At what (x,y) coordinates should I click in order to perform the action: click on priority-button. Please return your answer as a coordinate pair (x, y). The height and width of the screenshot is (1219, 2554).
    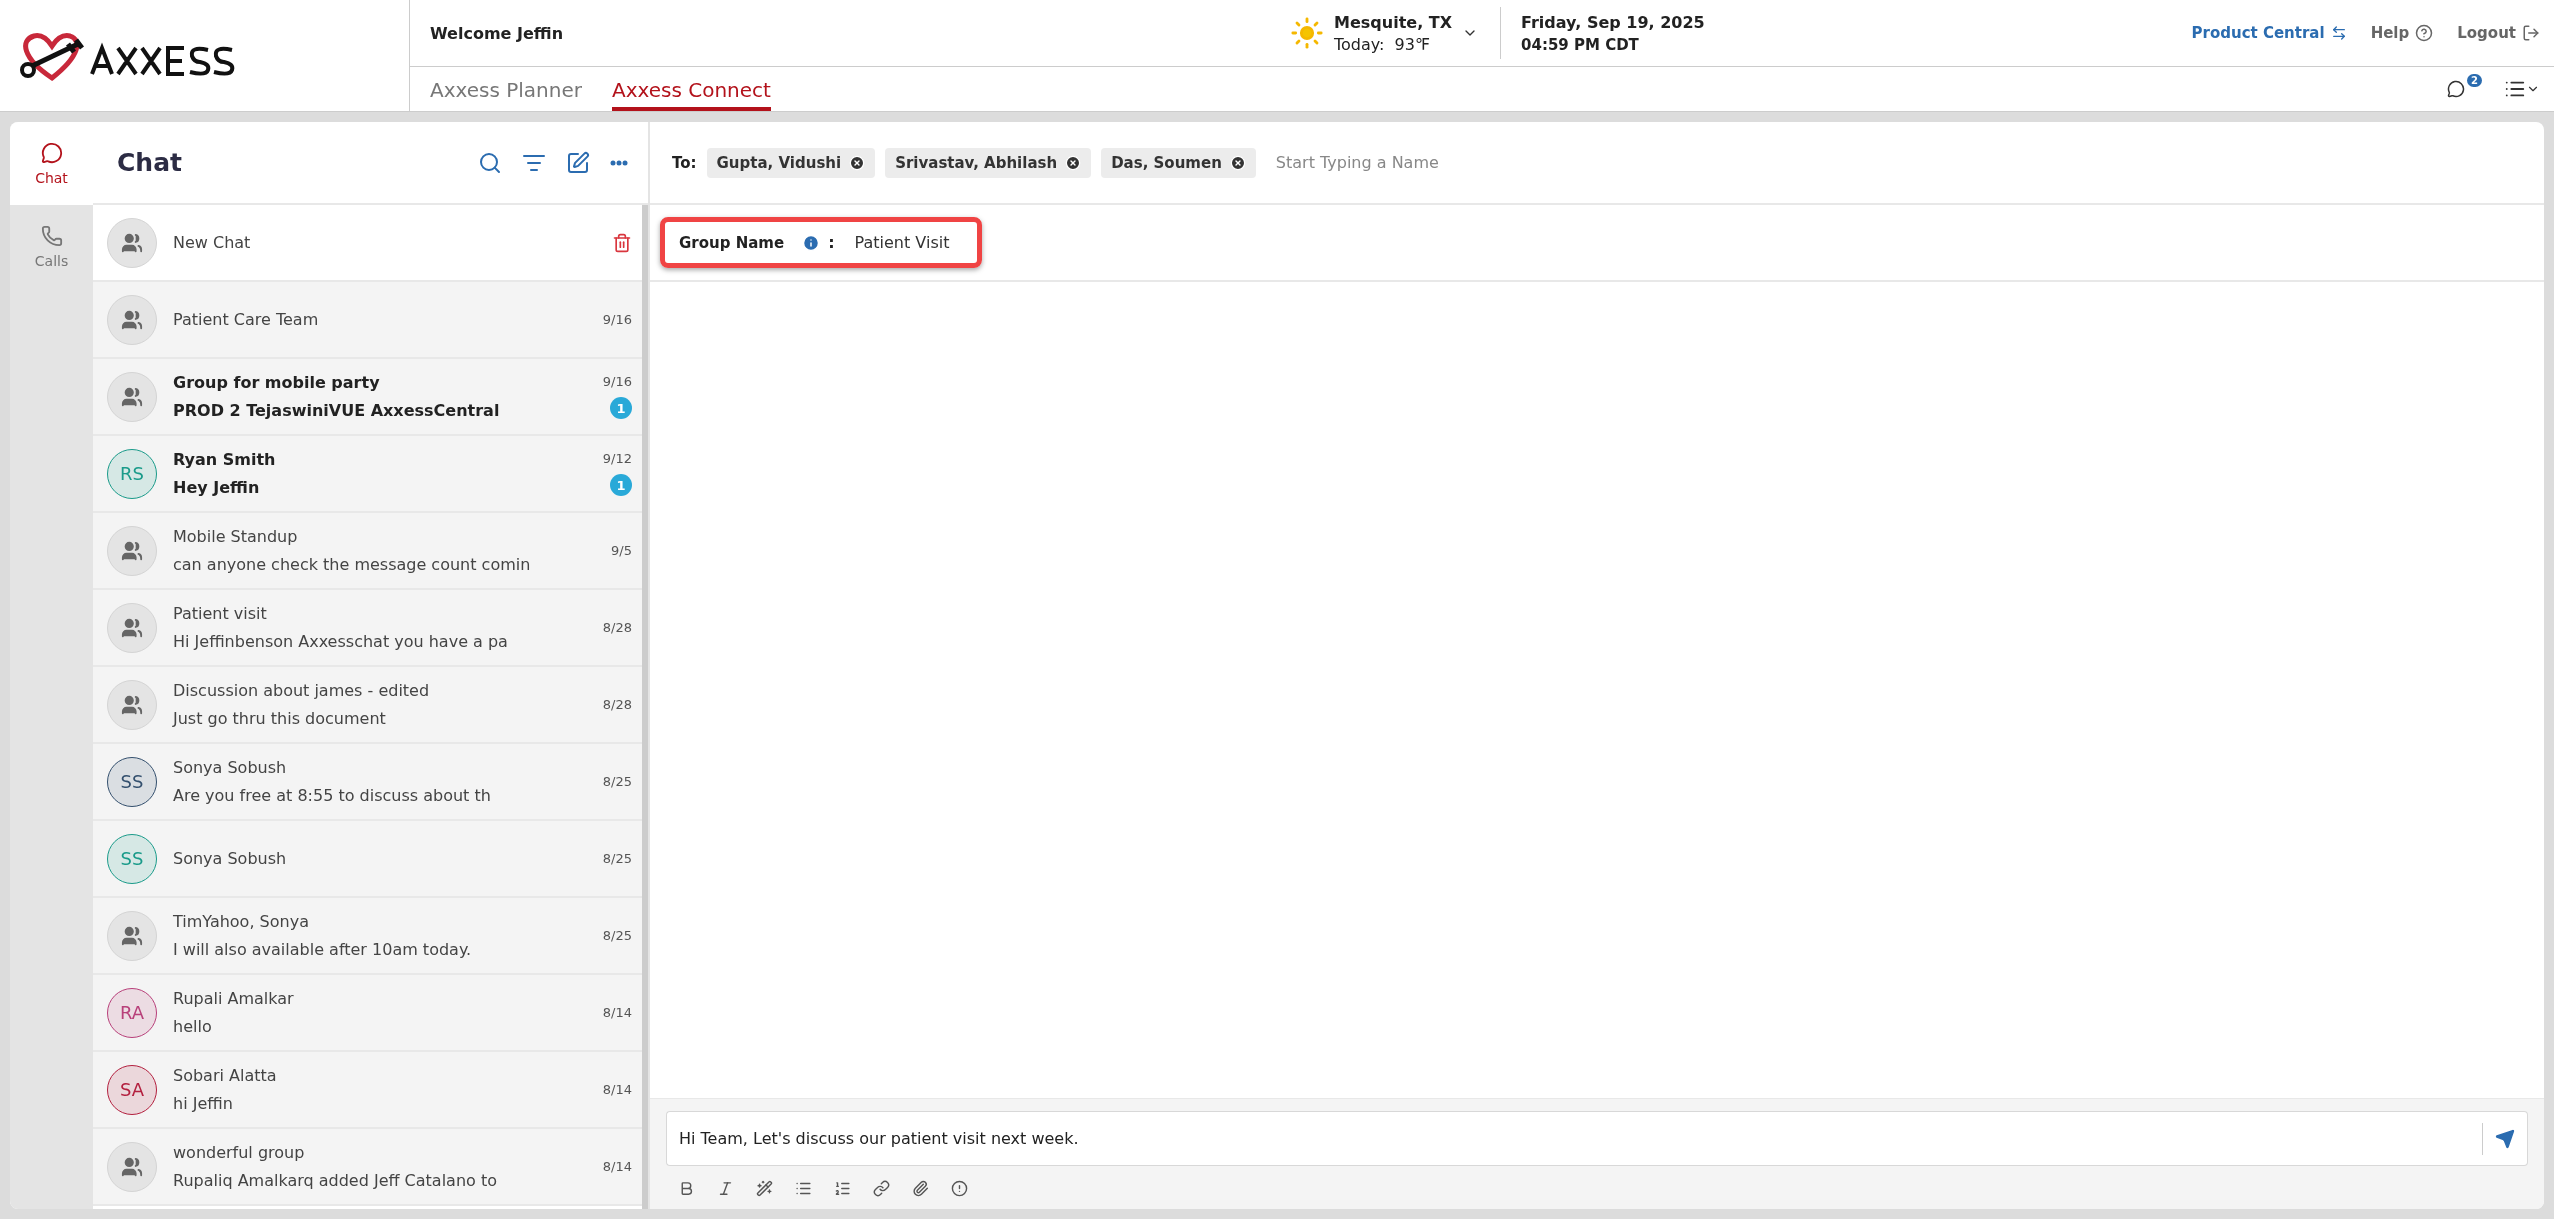
    Looking at the image, I should click on (959, 1188).